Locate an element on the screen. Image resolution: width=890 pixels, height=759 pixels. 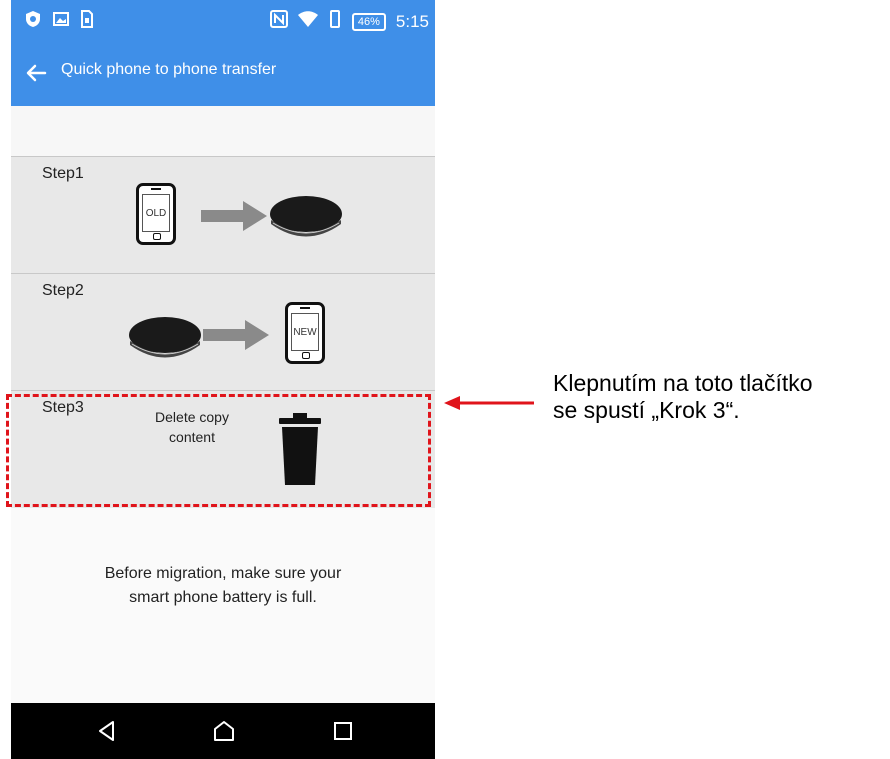
new-phone-icon: NEW is located at coordinates (305, 333).